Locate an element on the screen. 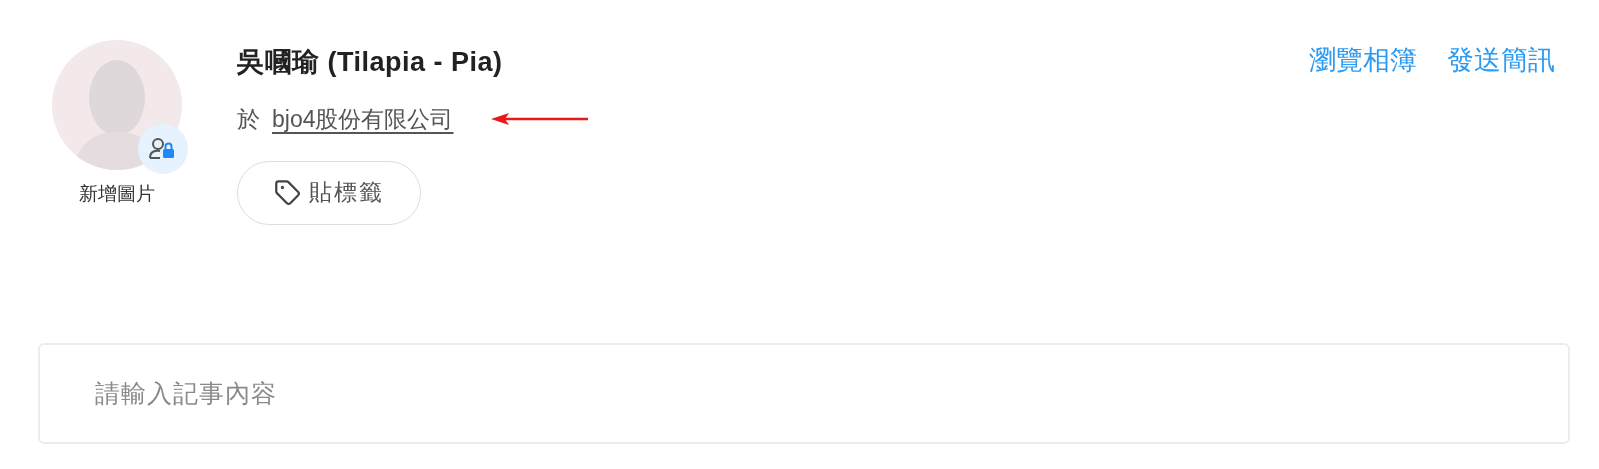  company-link: bjo4股份有限公司 is located at coordinates (363, 119).